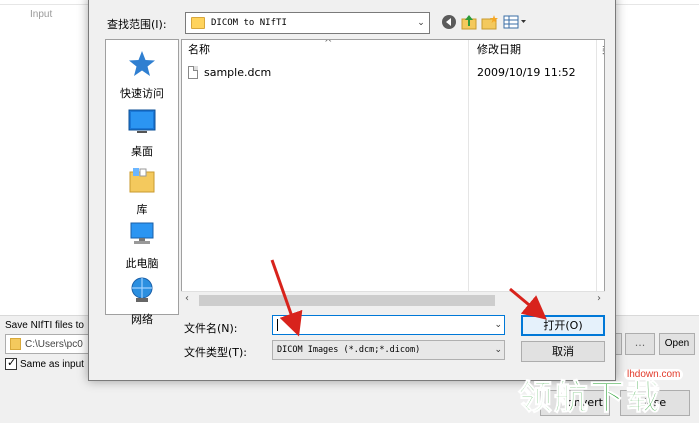 The height and width of the screenshot is (423, 699). I want to click on text-caret, so click(277, 325).